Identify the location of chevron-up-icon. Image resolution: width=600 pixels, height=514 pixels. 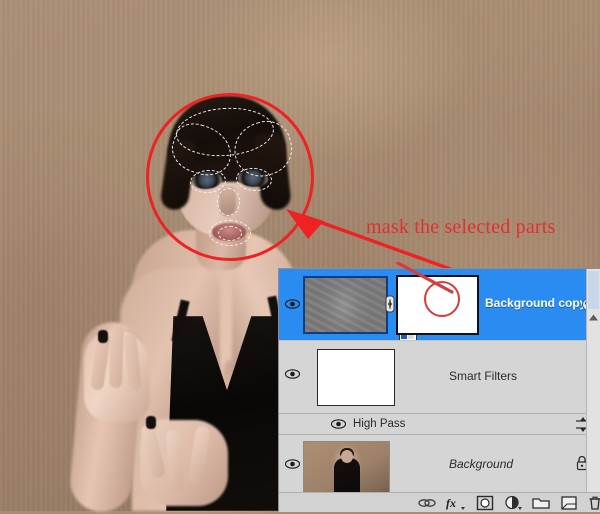
(593, 317).